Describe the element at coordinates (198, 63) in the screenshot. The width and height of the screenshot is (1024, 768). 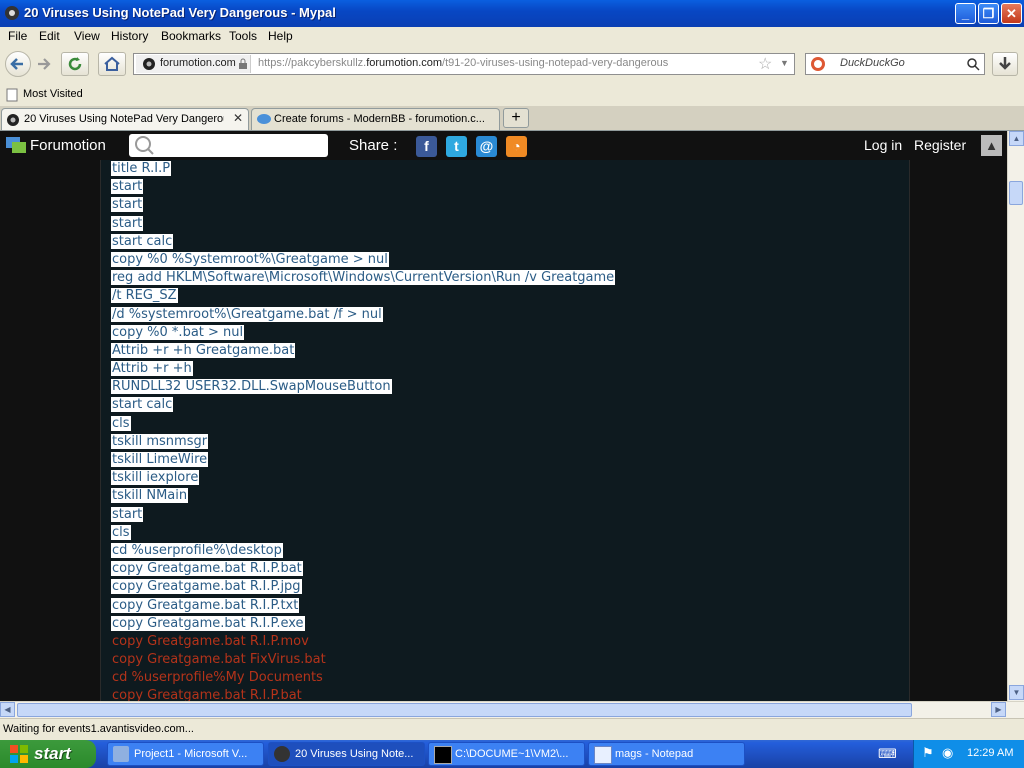
I see `site-name: forumotion.com` at that location.